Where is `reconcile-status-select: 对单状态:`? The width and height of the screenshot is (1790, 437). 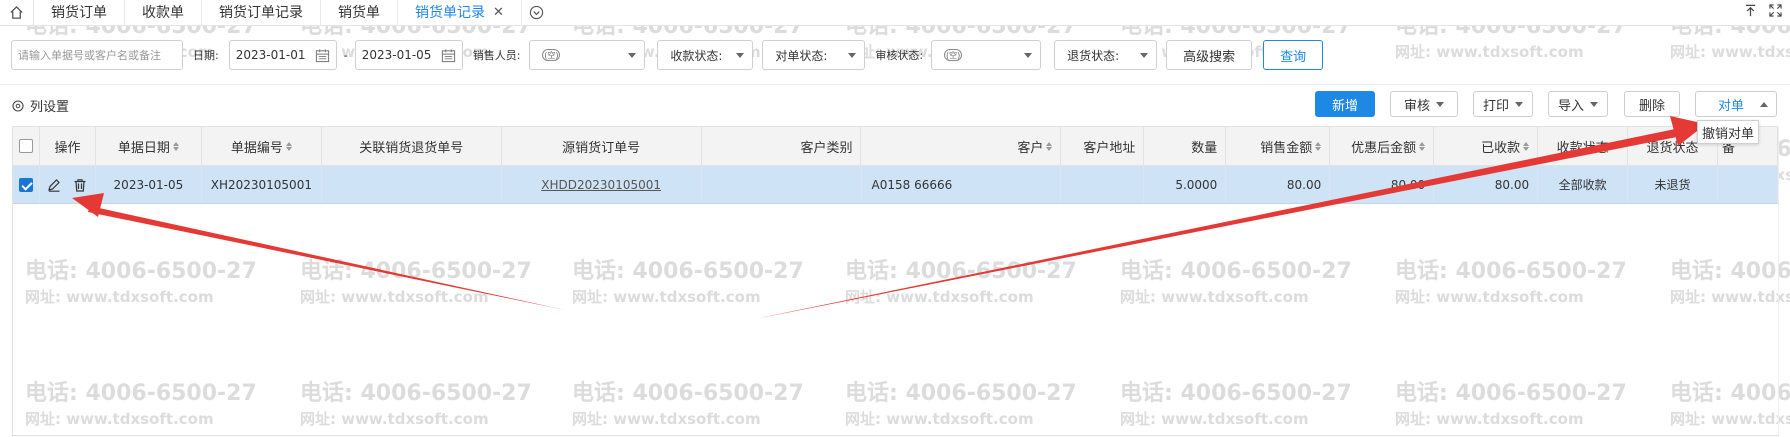 reconcile-status-select: 对单状态: is located at coordinates (814, 55).